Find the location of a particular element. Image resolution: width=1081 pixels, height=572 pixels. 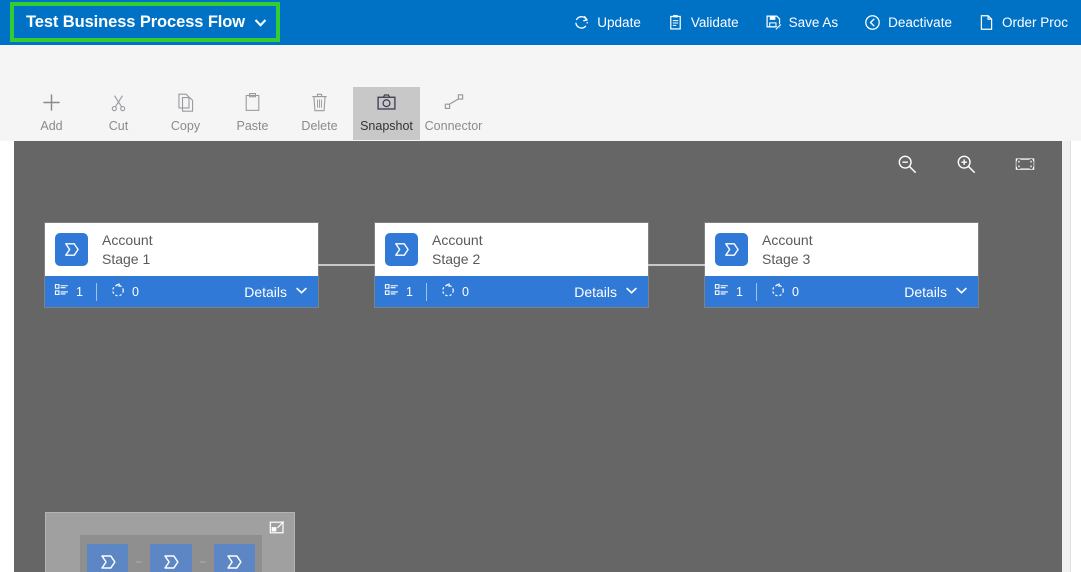

document-icon is located at coordinates (986, 22).